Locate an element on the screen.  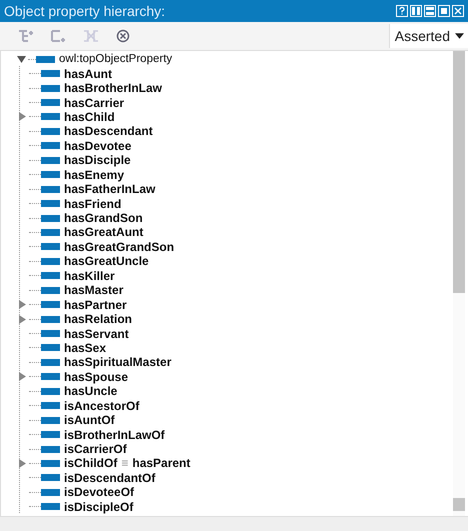
circle-icon is located at coordinates (123, 36).